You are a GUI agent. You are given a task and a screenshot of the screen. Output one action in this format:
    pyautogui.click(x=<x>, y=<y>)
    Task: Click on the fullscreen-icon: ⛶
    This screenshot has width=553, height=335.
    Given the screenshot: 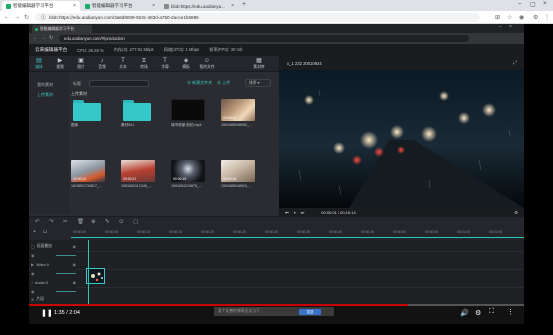 What is the action you would take?
    pyautogui.click(x=491, y=312)
    